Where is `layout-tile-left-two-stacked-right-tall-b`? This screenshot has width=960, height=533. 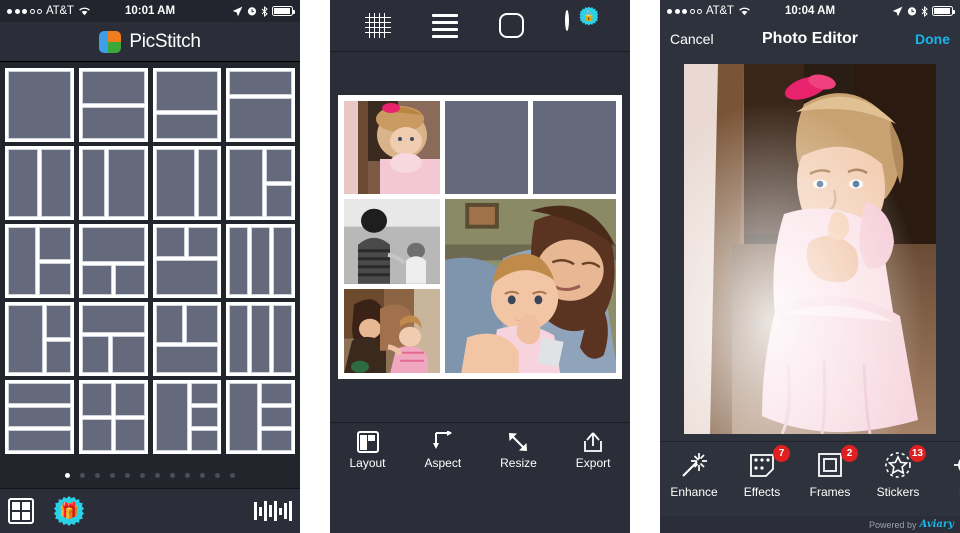 layout-tile-left-two-stacked-right-tall-b is located at coordinates (39, 339).